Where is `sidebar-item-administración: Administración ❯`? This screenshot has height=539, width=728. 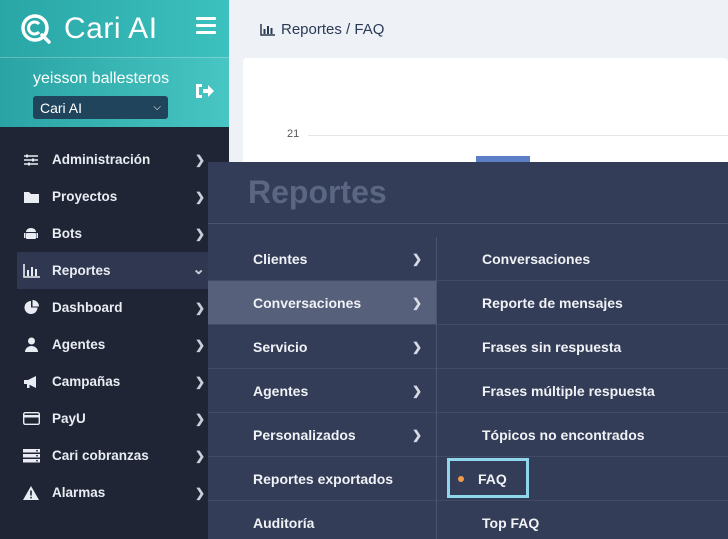 sidebar-item-administración: Administración ❯ is located at coordinates (114, 159).